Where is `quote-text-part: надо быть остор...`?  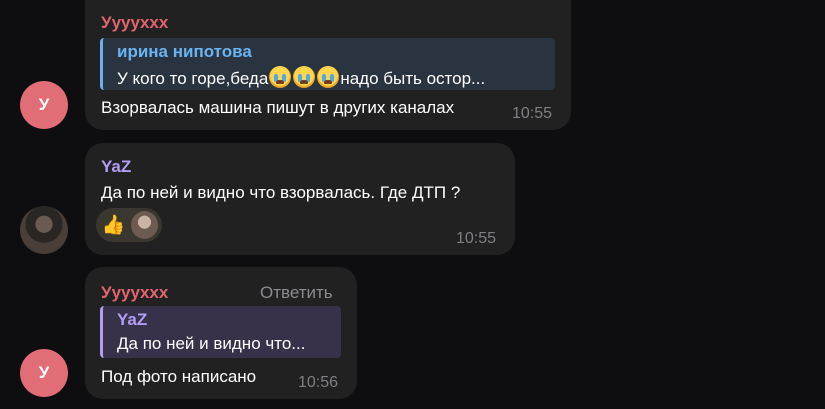
quote-text-part: надо быть остор... is located at coordinates (413, 78).